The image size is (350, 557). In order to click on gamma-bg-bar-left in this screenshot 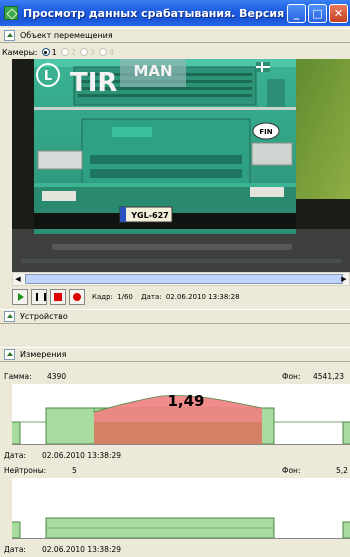, I will do `click(16, 432)`.